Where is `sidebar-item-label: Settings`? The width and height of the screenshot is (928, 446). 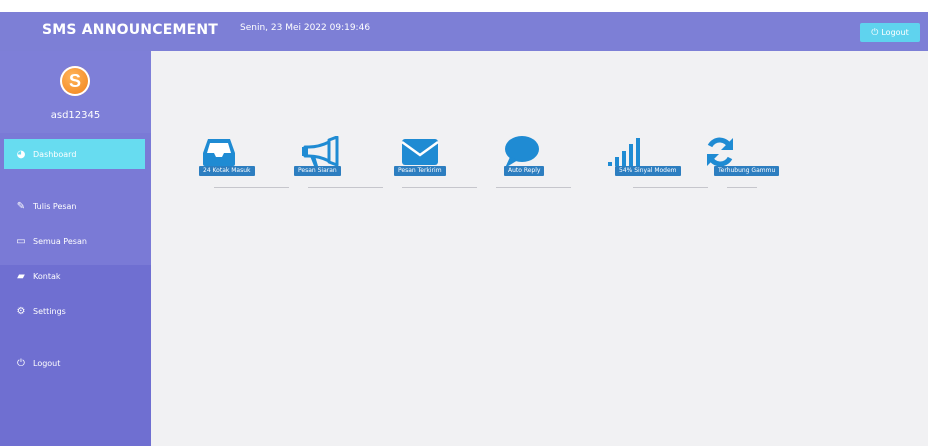
sidebar-item-label: Settings is located at coordinates (49, 311).